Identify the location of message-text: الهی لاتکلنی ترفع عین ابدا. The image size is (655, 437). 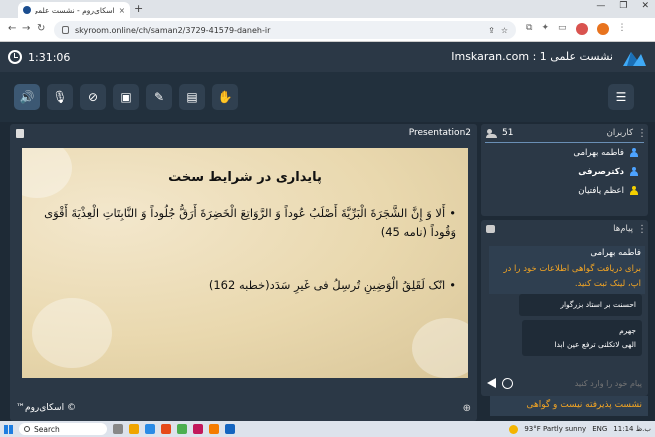
(595, 344).